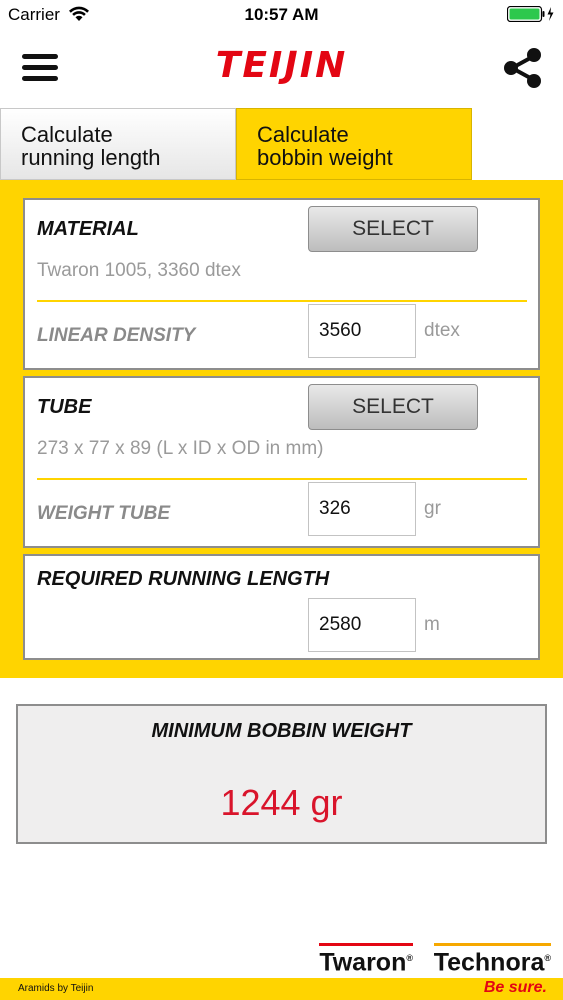  What do you see at coordinates (180, 448) in the screenshot?
I see `tube-description: 273 x 77 x 89 (L x ID x OD in mm)` at bounding box center [180, 448].